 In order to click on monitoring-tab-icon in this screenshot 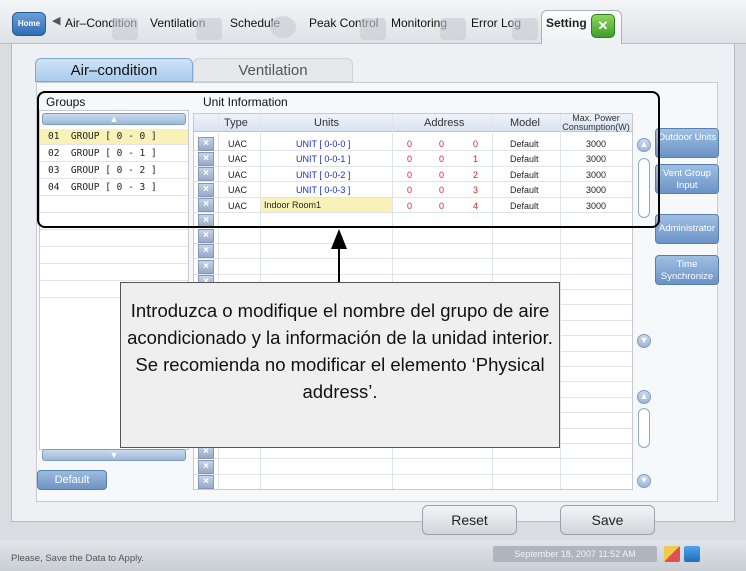, I will do `click(453, 29)`.